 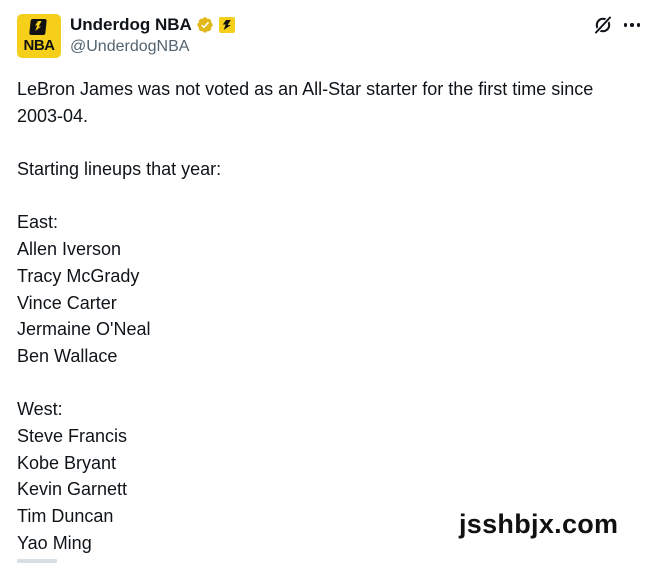 I want to click on watermark: jsshbjx.com, so click(x=539, y=524).